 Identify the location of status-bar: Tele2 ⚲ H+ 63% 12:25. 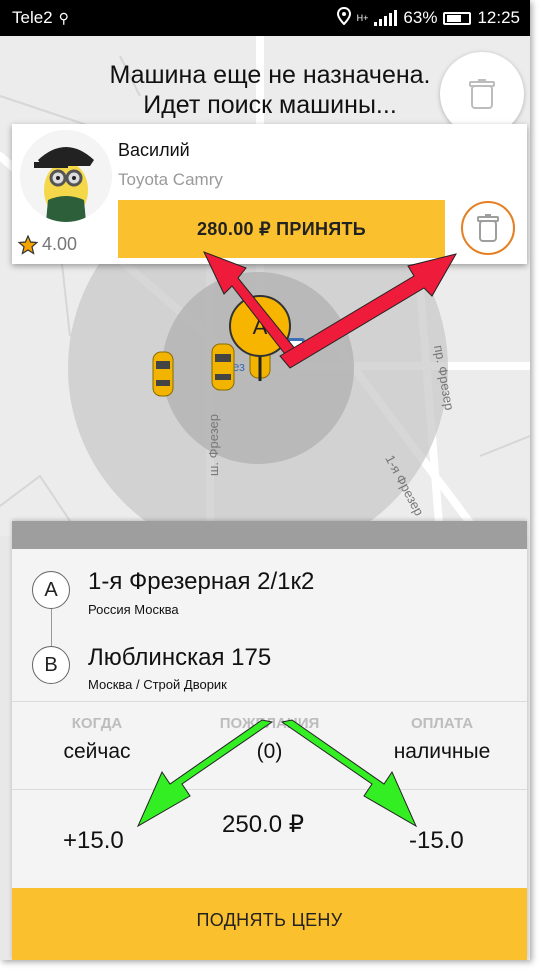
(265, 18).